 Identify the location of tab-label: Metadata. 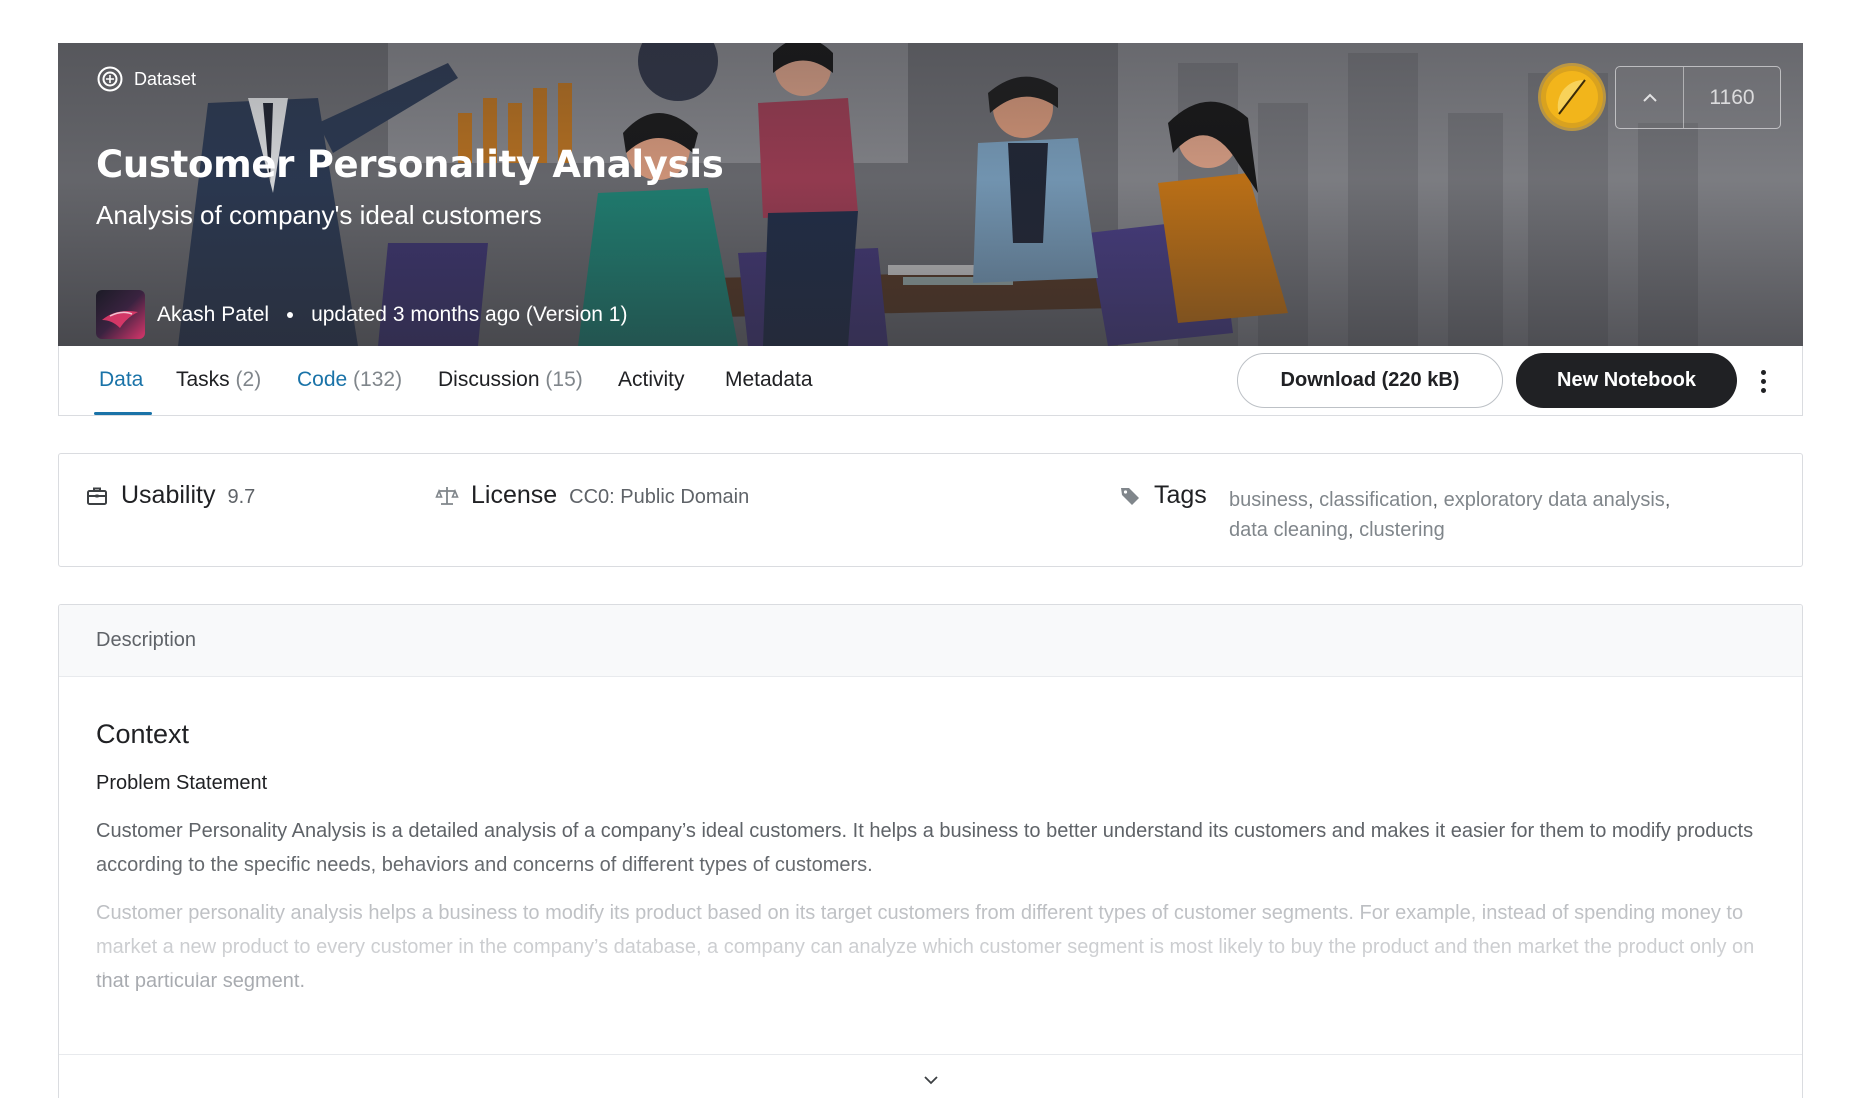
(769, 379).